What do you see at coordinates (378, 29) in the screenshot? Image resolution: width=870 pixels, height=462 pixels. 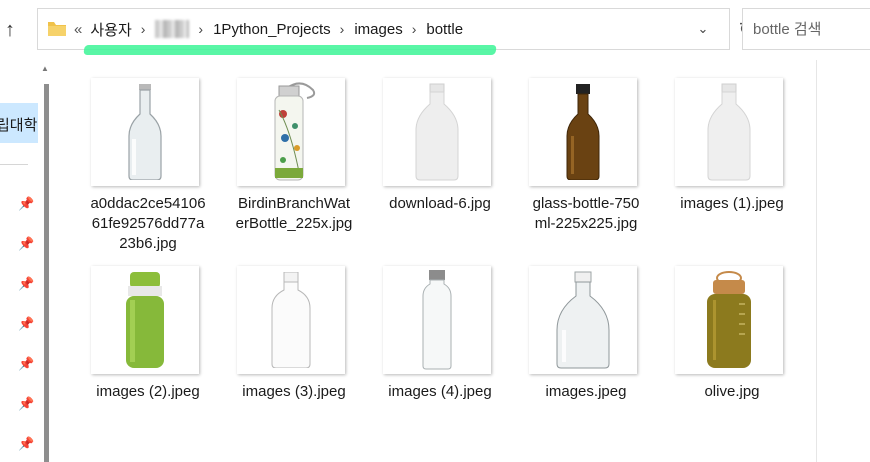 I see `breadcrumb-item-images: images` at bounding box center [378, 29].